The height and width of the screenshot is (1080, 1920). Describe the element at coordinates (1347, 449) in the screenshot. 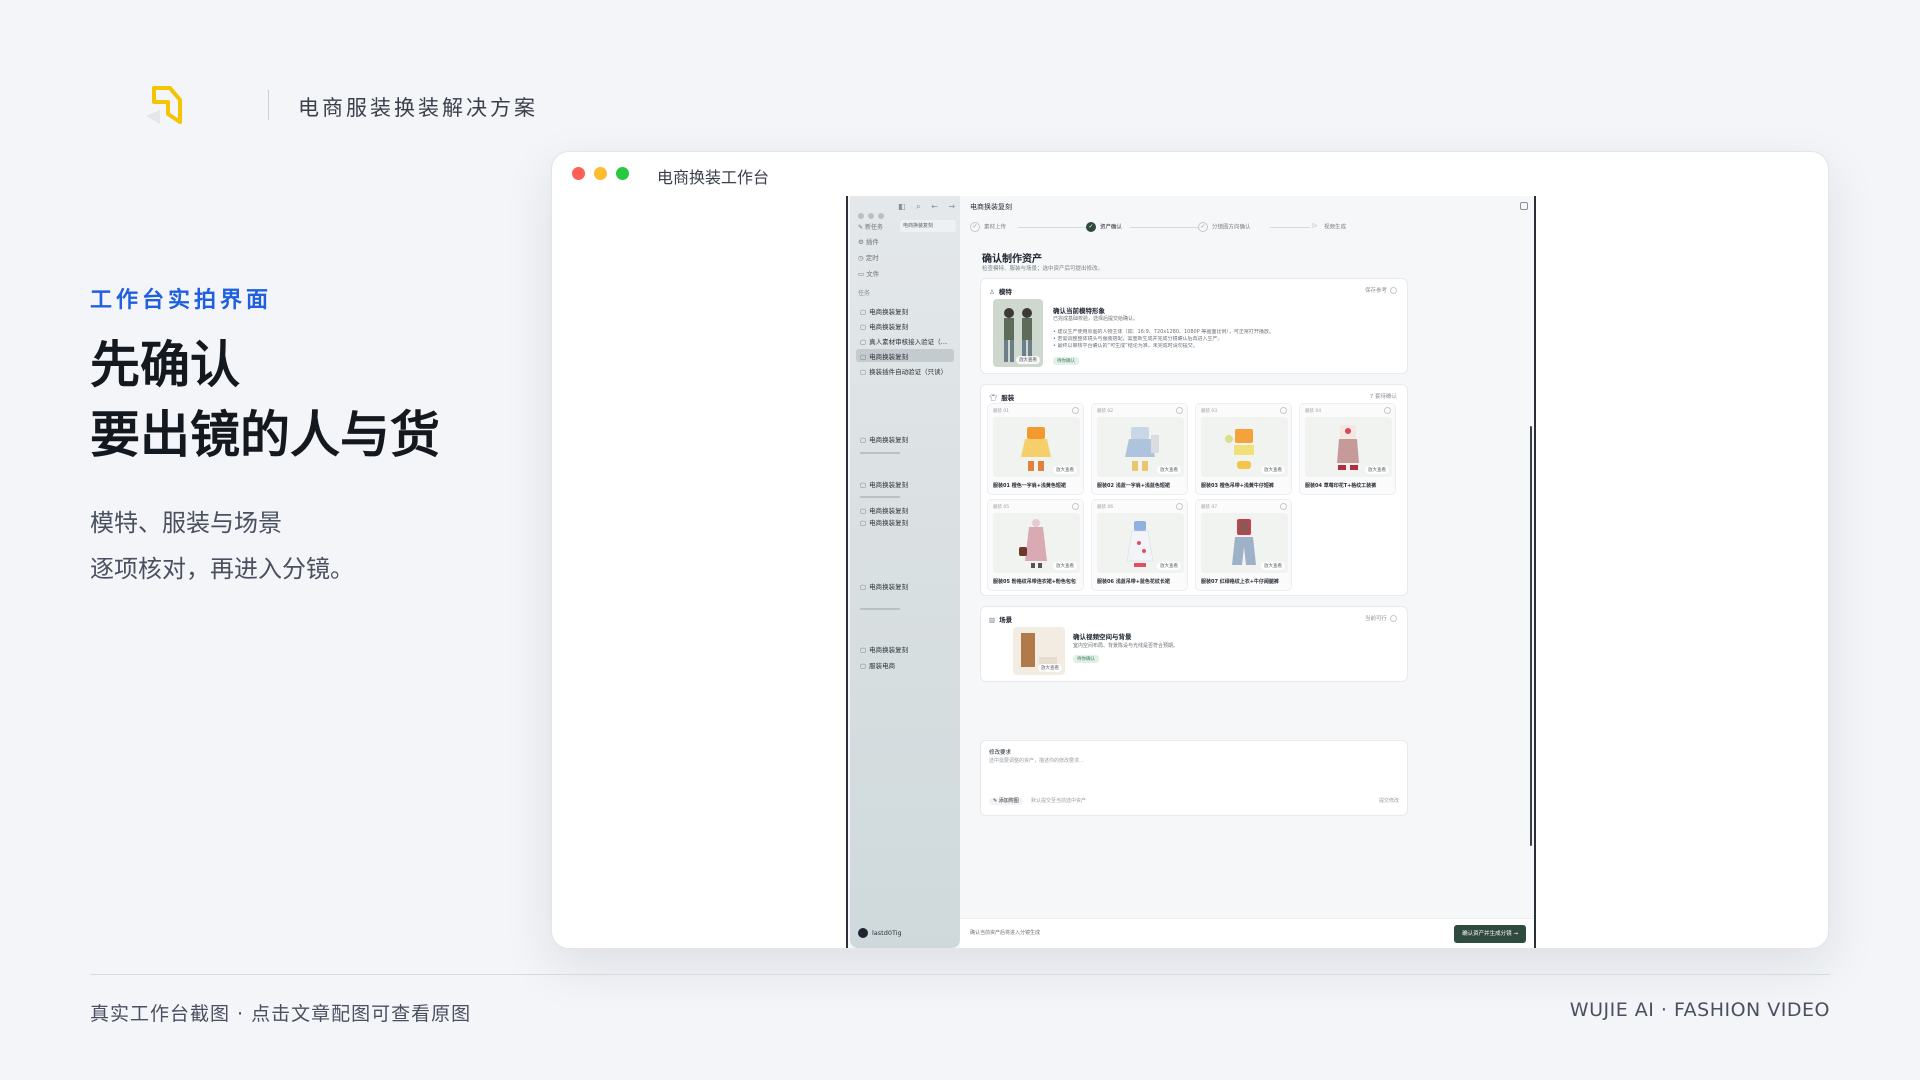

I see `garment-card: 服装 04 放大查看 服装04 草莓印花T+格纹工装裤` at that location.